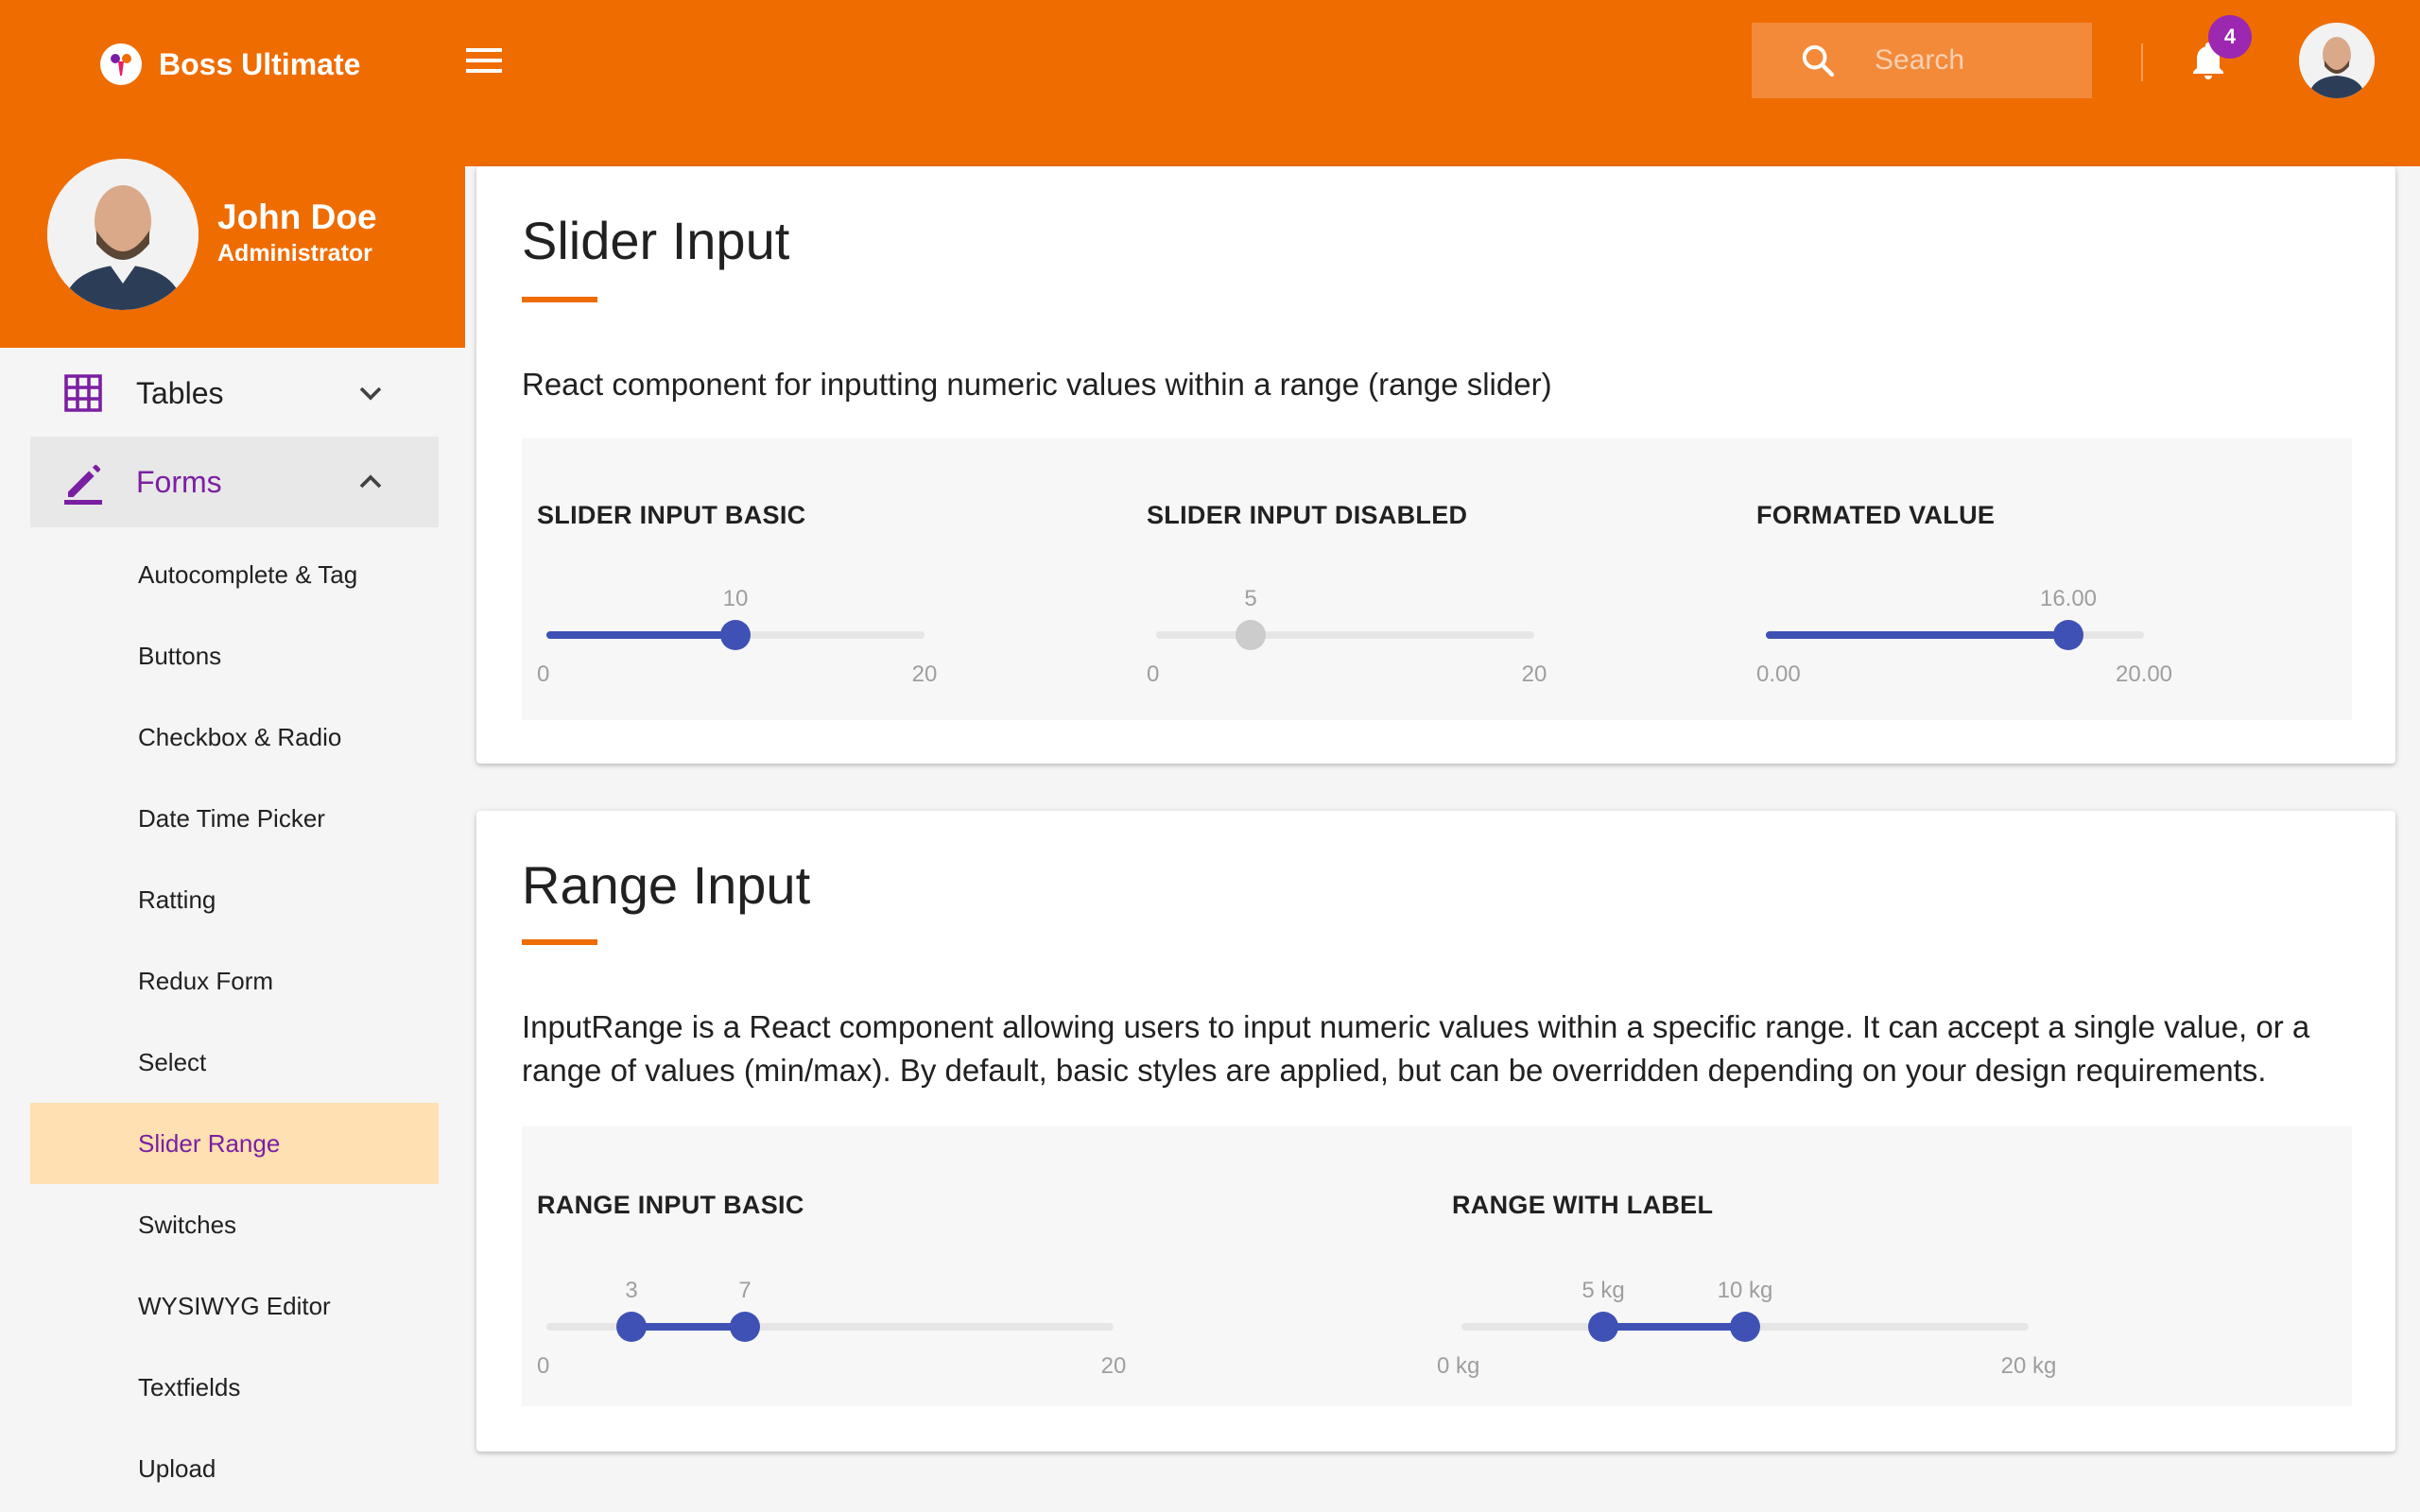 Image resolution: width=2420 pixels, height=1512 pixels. What do you see at coordinates (1430, 579) in the screenshot?
I see `slider-demo: SLIDER INPUT DISABLED 5 0 20` at bounding box center [1430, 579].